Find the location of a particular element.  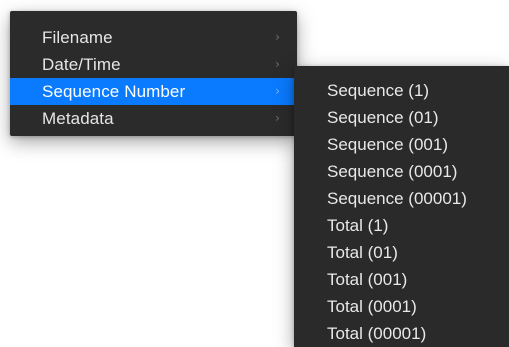

submenu-item-total-00001: Total (00001) is located at coordinates (401, 333).